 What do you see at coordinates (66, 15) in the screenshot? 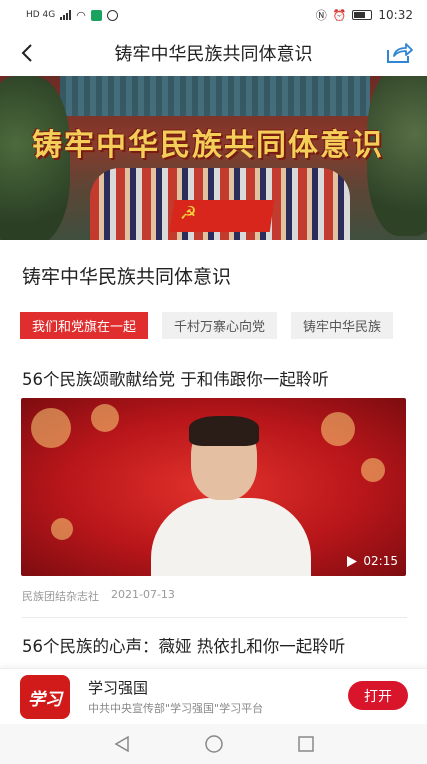
I see `signal-icon` at bounding box center [66, 15].